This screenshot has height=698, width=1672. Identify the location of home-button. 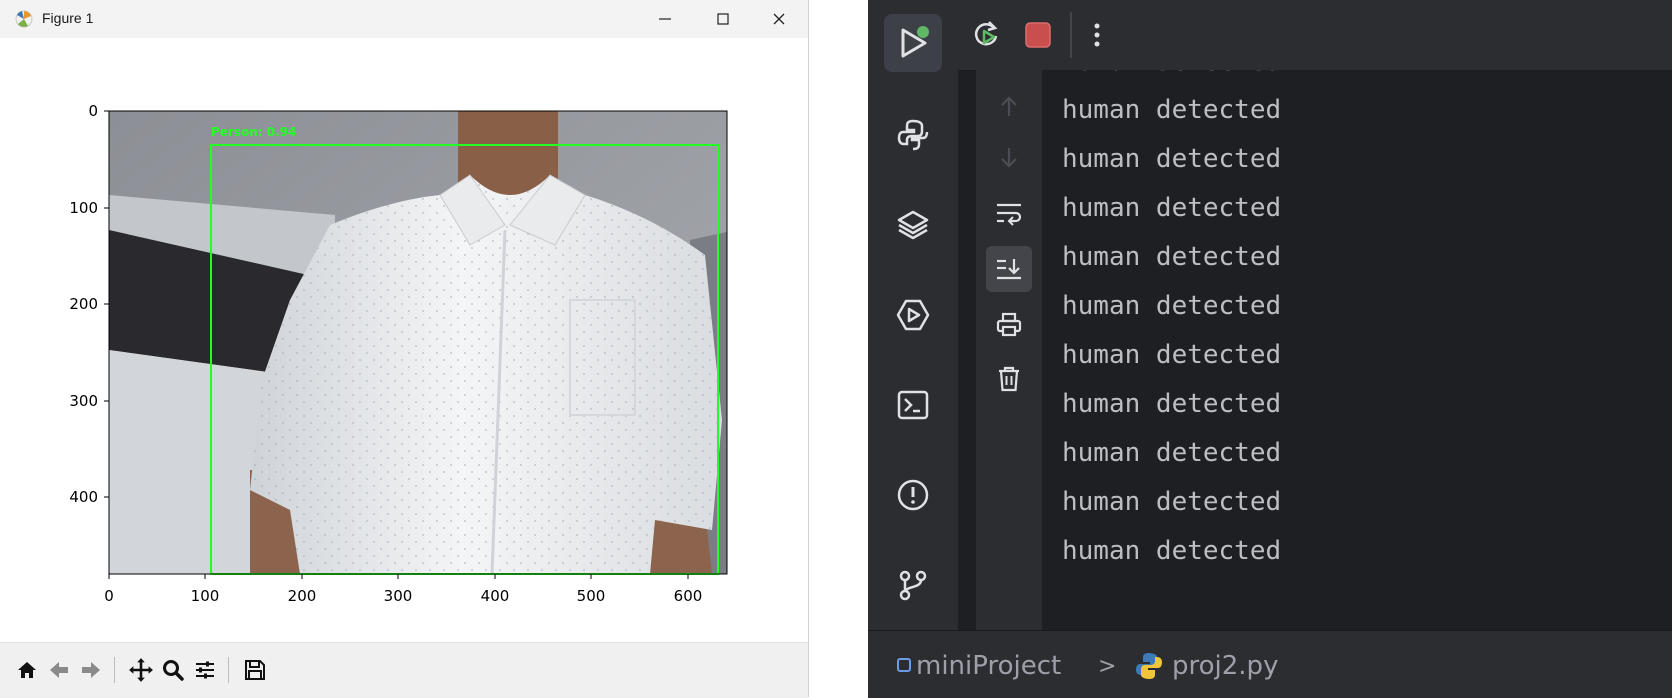
(27, 670).